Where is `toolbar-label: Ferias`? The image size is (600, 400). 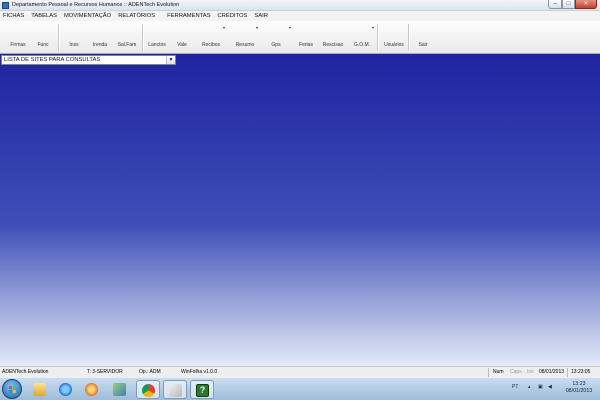 toolbar-label: Ferias is located at coordinates (306, 45).